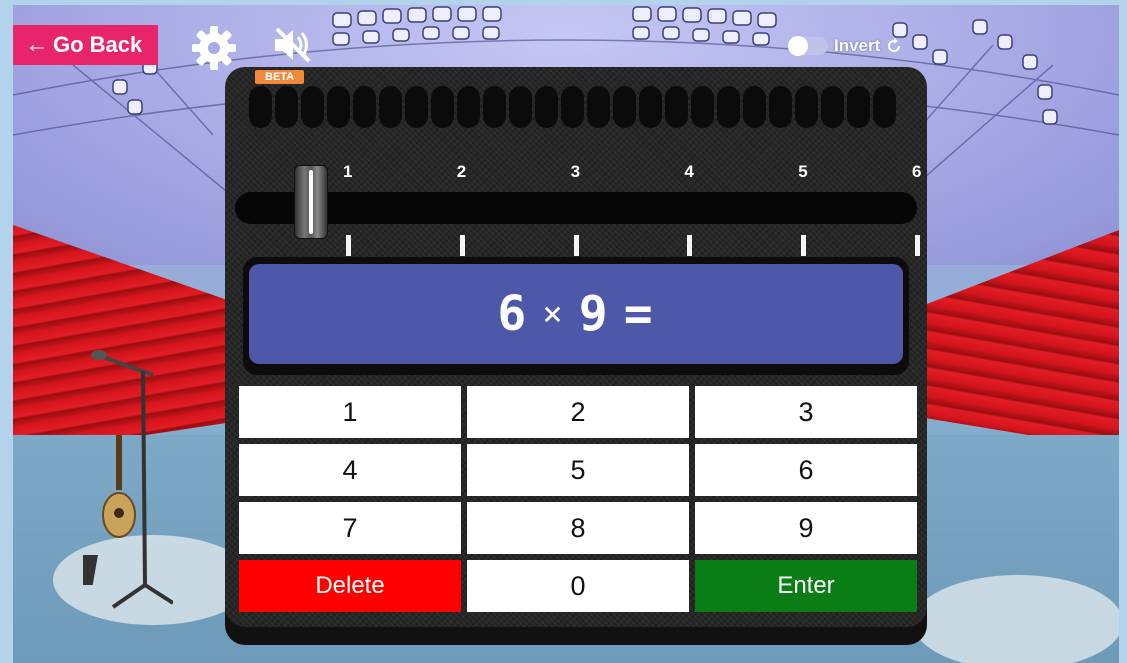  Describe the element at coordinates (806, 586) in the screenshot. I see `enter-button: Enter` at that location.